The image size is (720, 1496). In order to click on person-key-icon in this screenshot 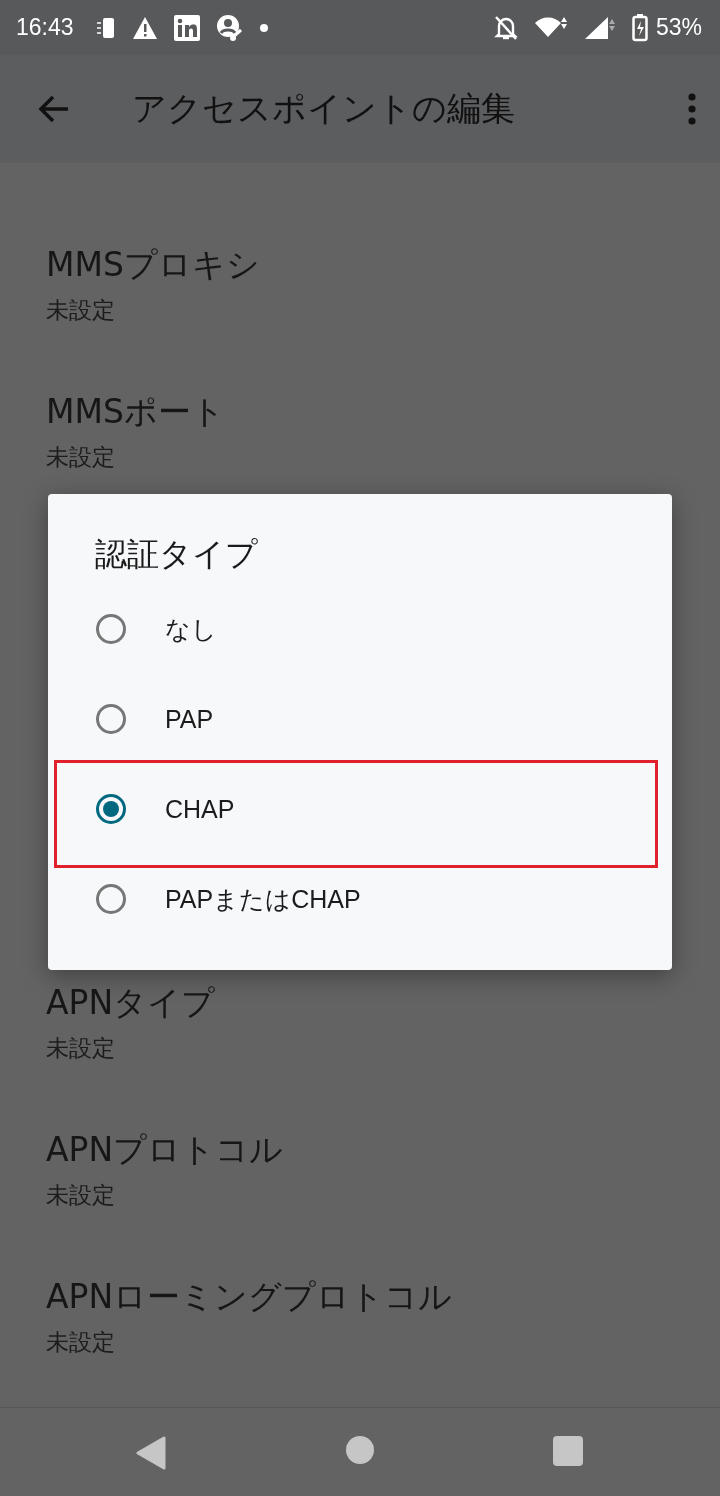, I will do `click(229, 27)`.